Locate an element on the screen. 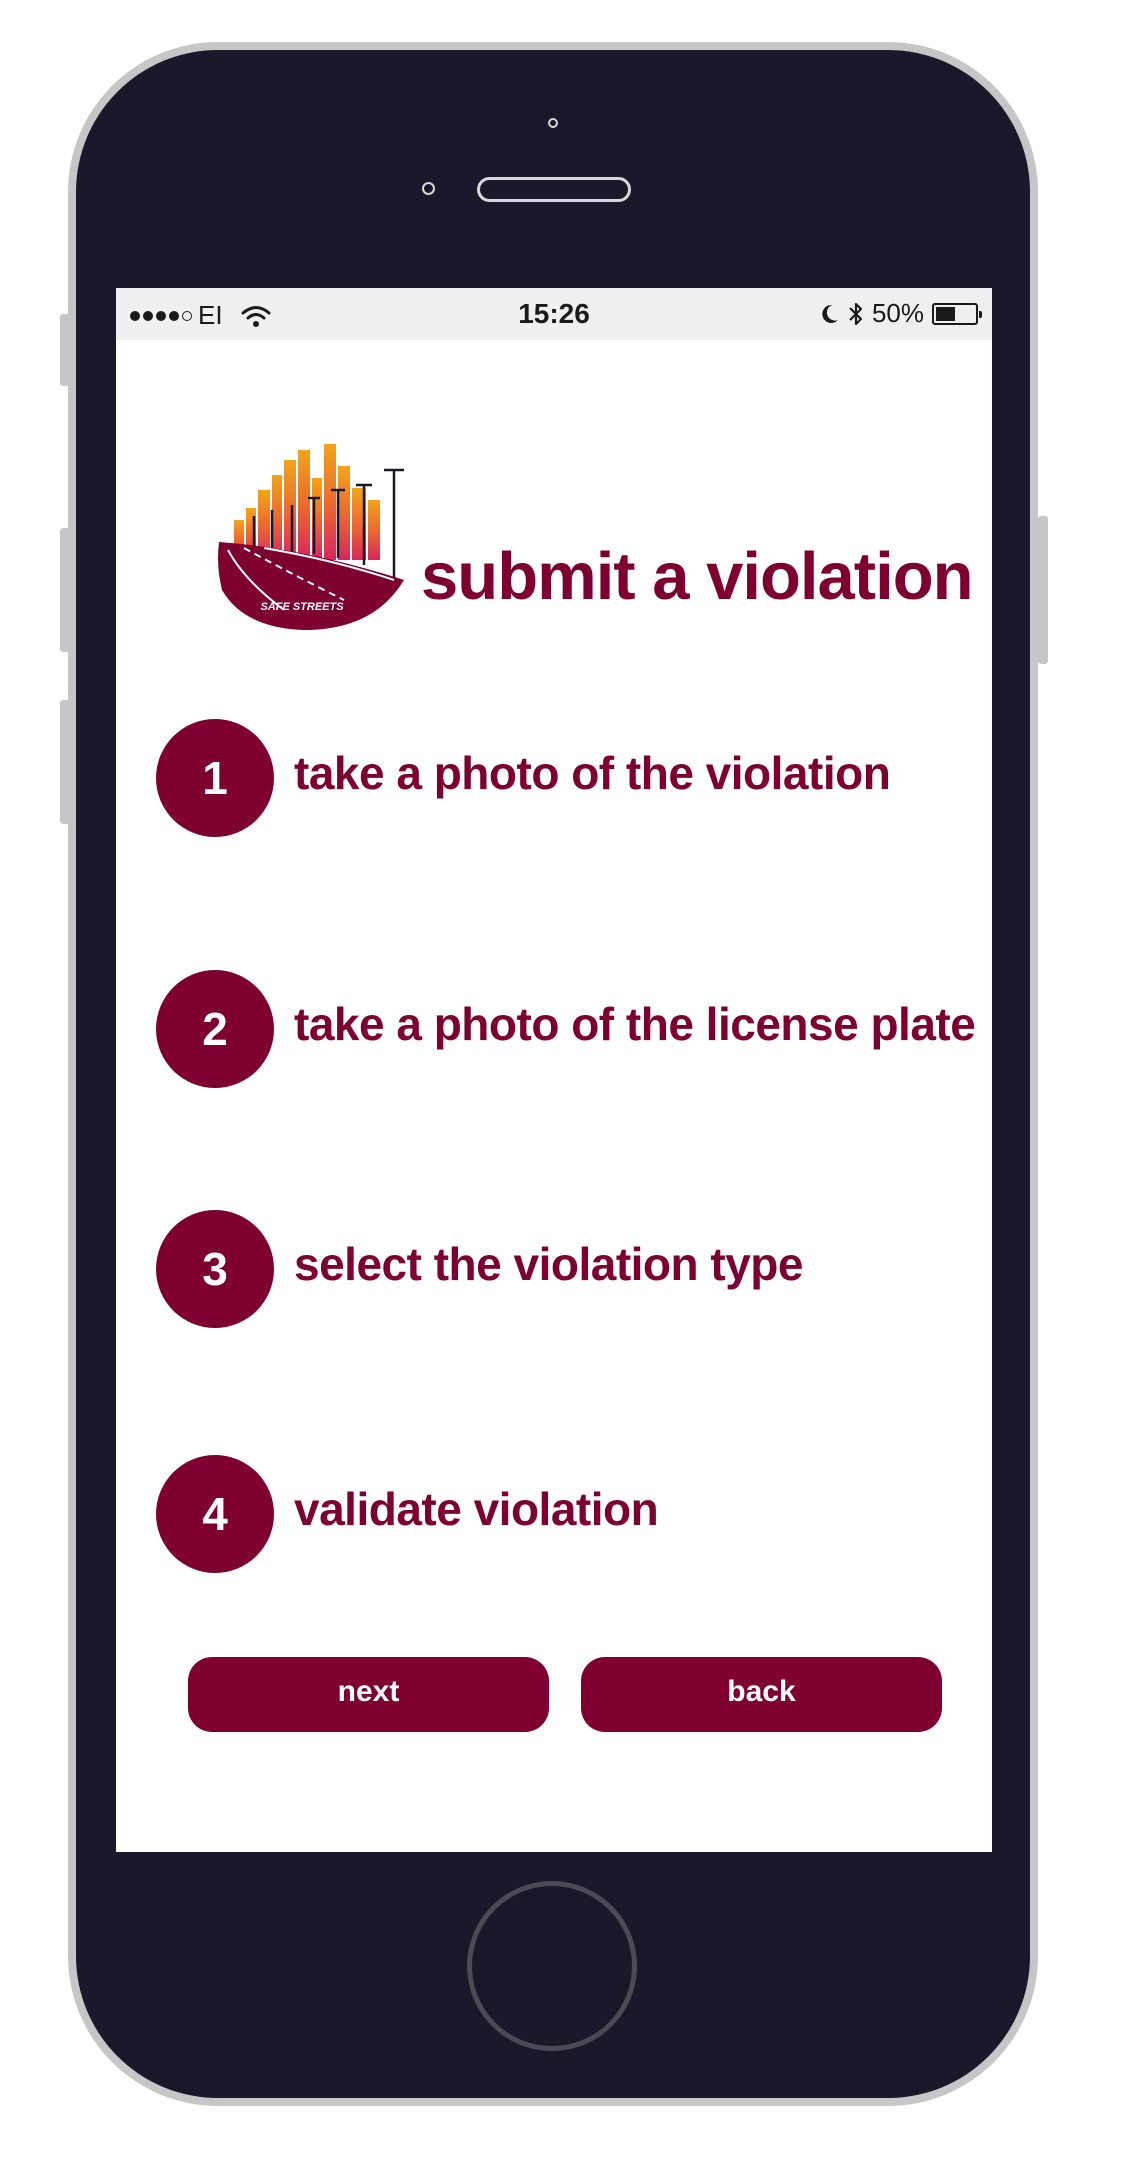  earpiece-speaker is located at coordinates (554, 189).